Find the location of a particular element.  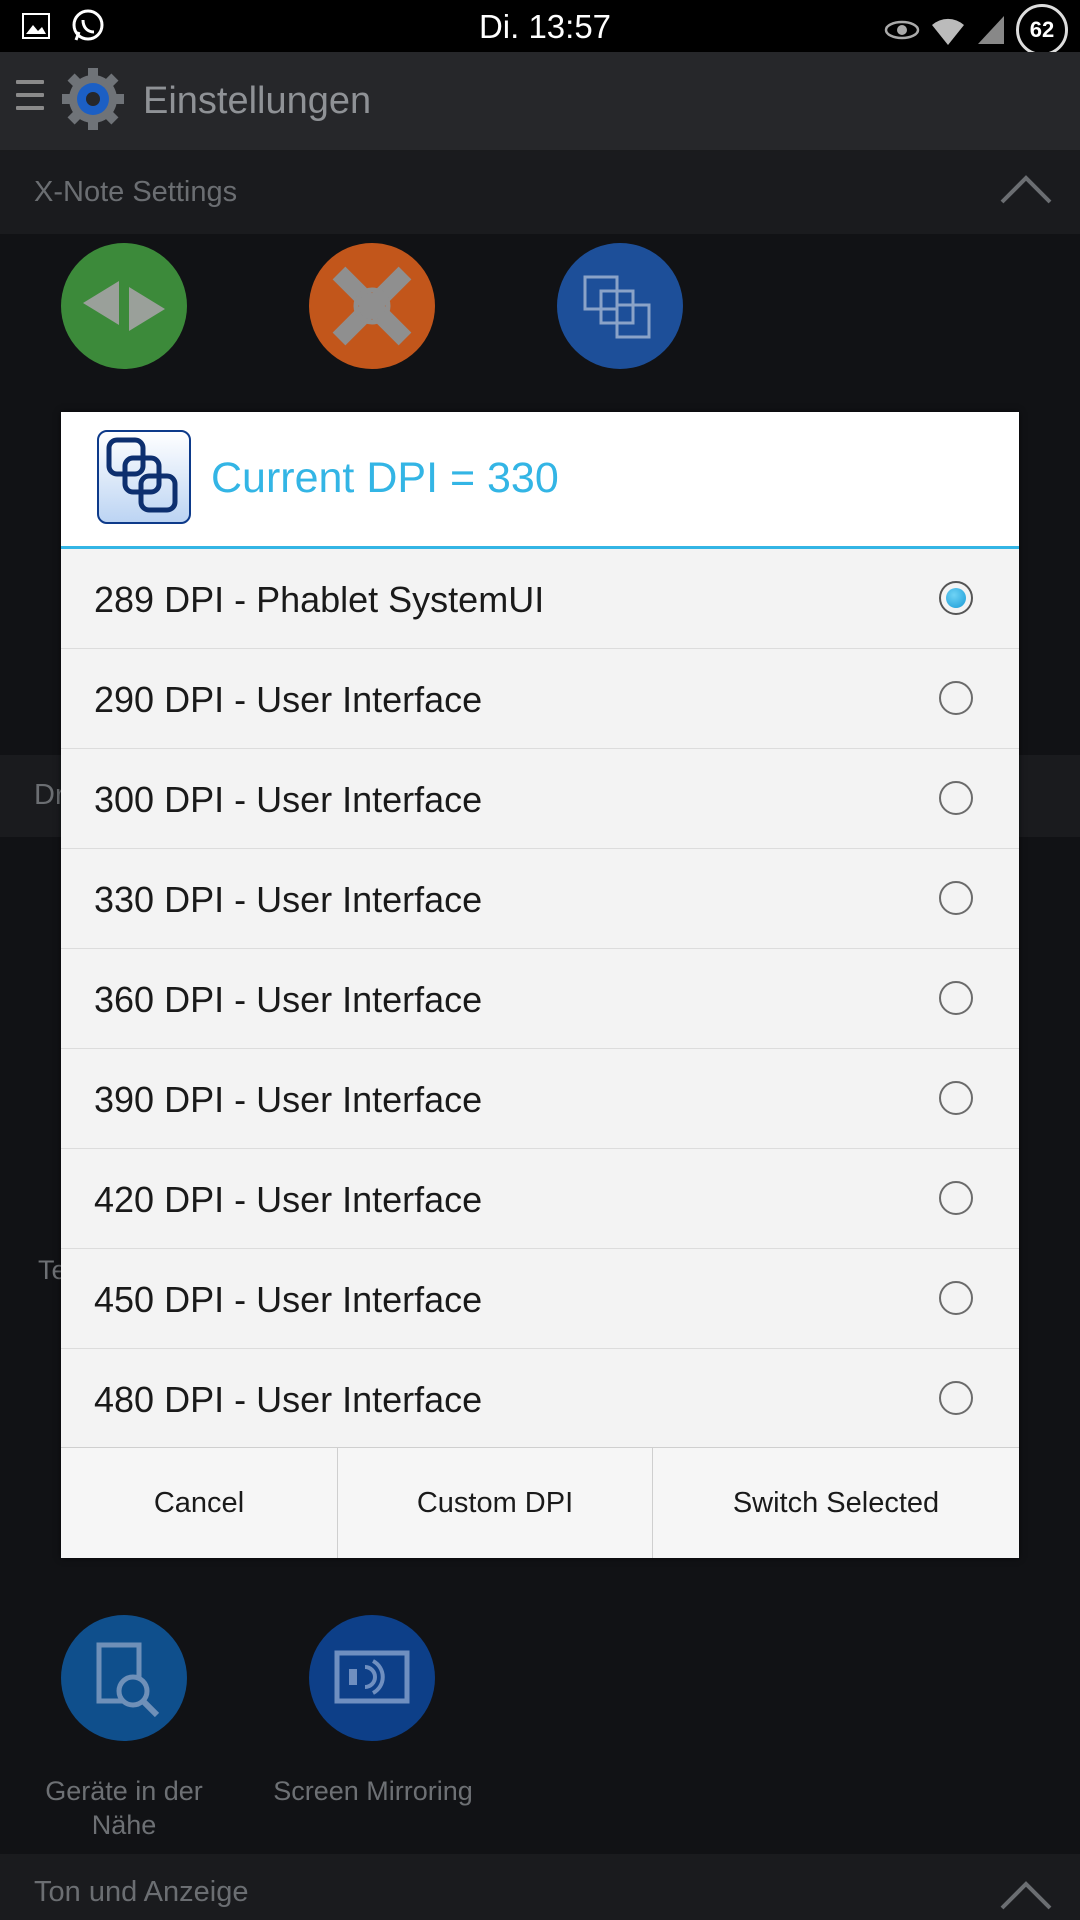

screen-mirroring-icon is located at coordinates (372, 1677).